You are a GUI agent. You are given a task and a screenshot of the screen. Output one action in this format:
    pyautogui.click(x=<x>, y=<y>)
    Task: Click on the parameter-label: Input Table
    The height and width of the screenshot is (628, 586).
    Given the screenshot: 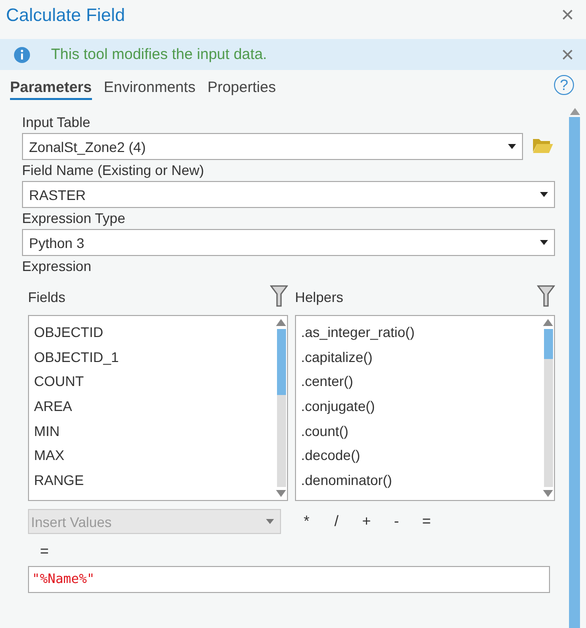 What is the action you would take?
    pyautogui.click(x=57, y=122)
    